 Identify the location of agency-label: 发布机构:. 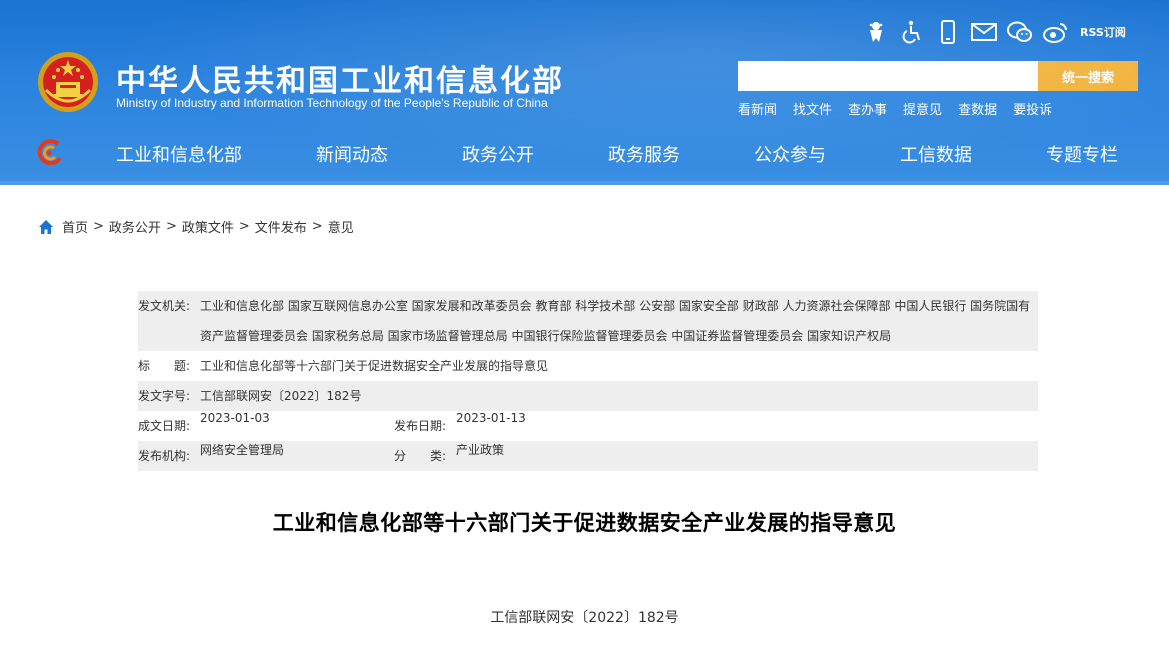
(164, 456).